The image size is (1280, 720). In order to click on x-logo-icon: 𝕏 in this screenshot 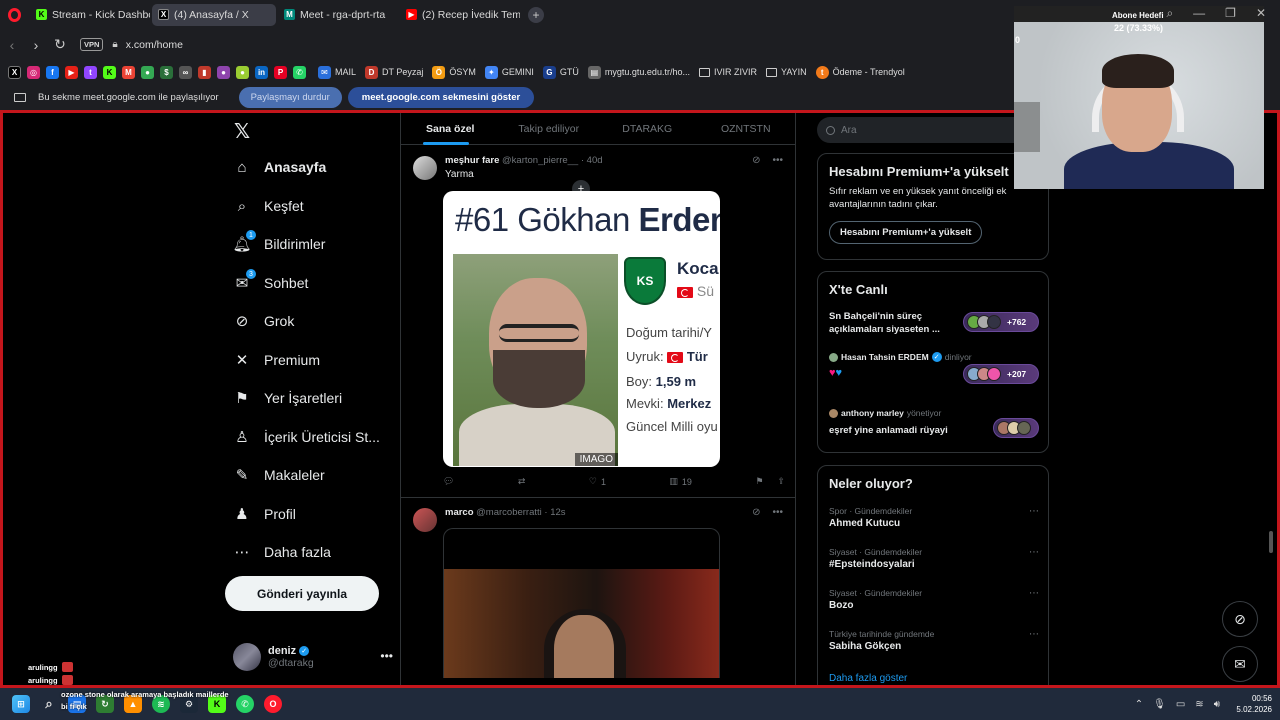, I will do `click(242, 131)`.